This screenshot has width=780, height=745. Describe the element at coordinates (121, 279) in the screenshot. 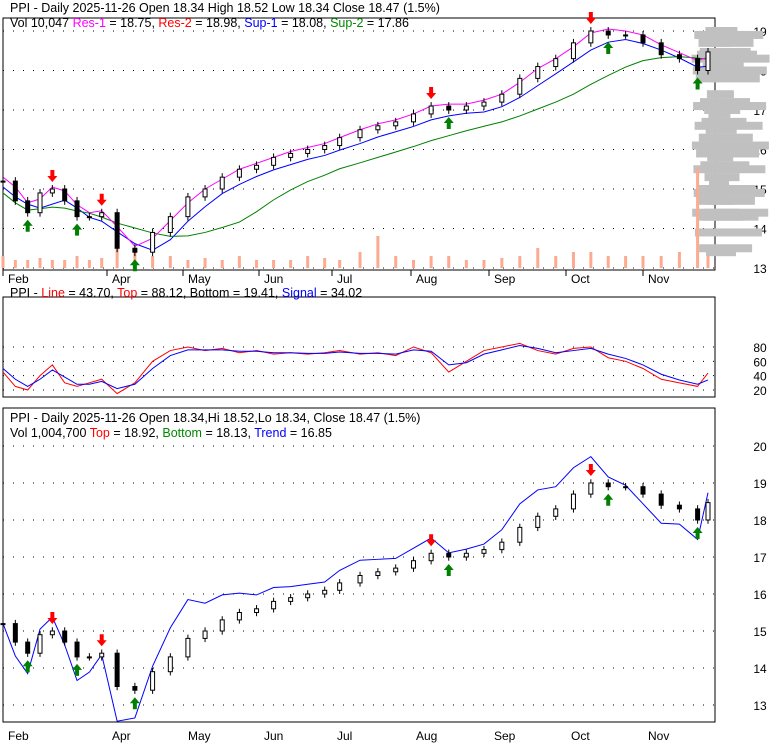

I see `month-label-top: Apr` at that location.